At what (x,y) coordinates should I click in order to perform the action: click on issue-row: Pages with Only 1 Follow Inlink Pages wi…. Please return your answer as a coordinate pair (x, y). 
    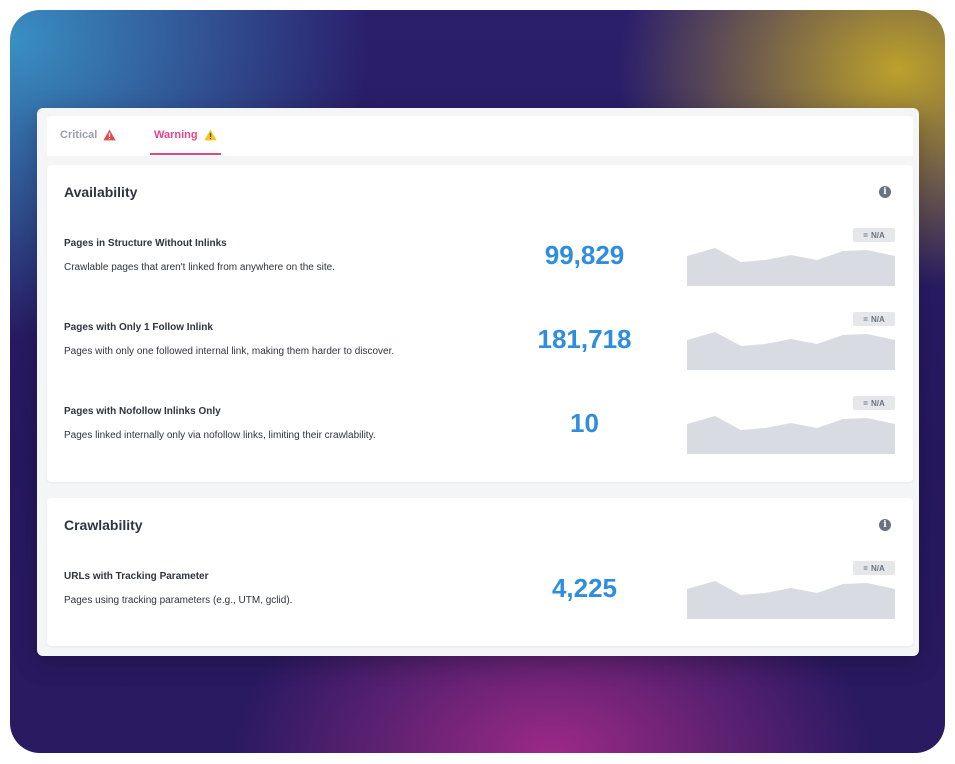
    Looking at the image, I should click on (480, 355).